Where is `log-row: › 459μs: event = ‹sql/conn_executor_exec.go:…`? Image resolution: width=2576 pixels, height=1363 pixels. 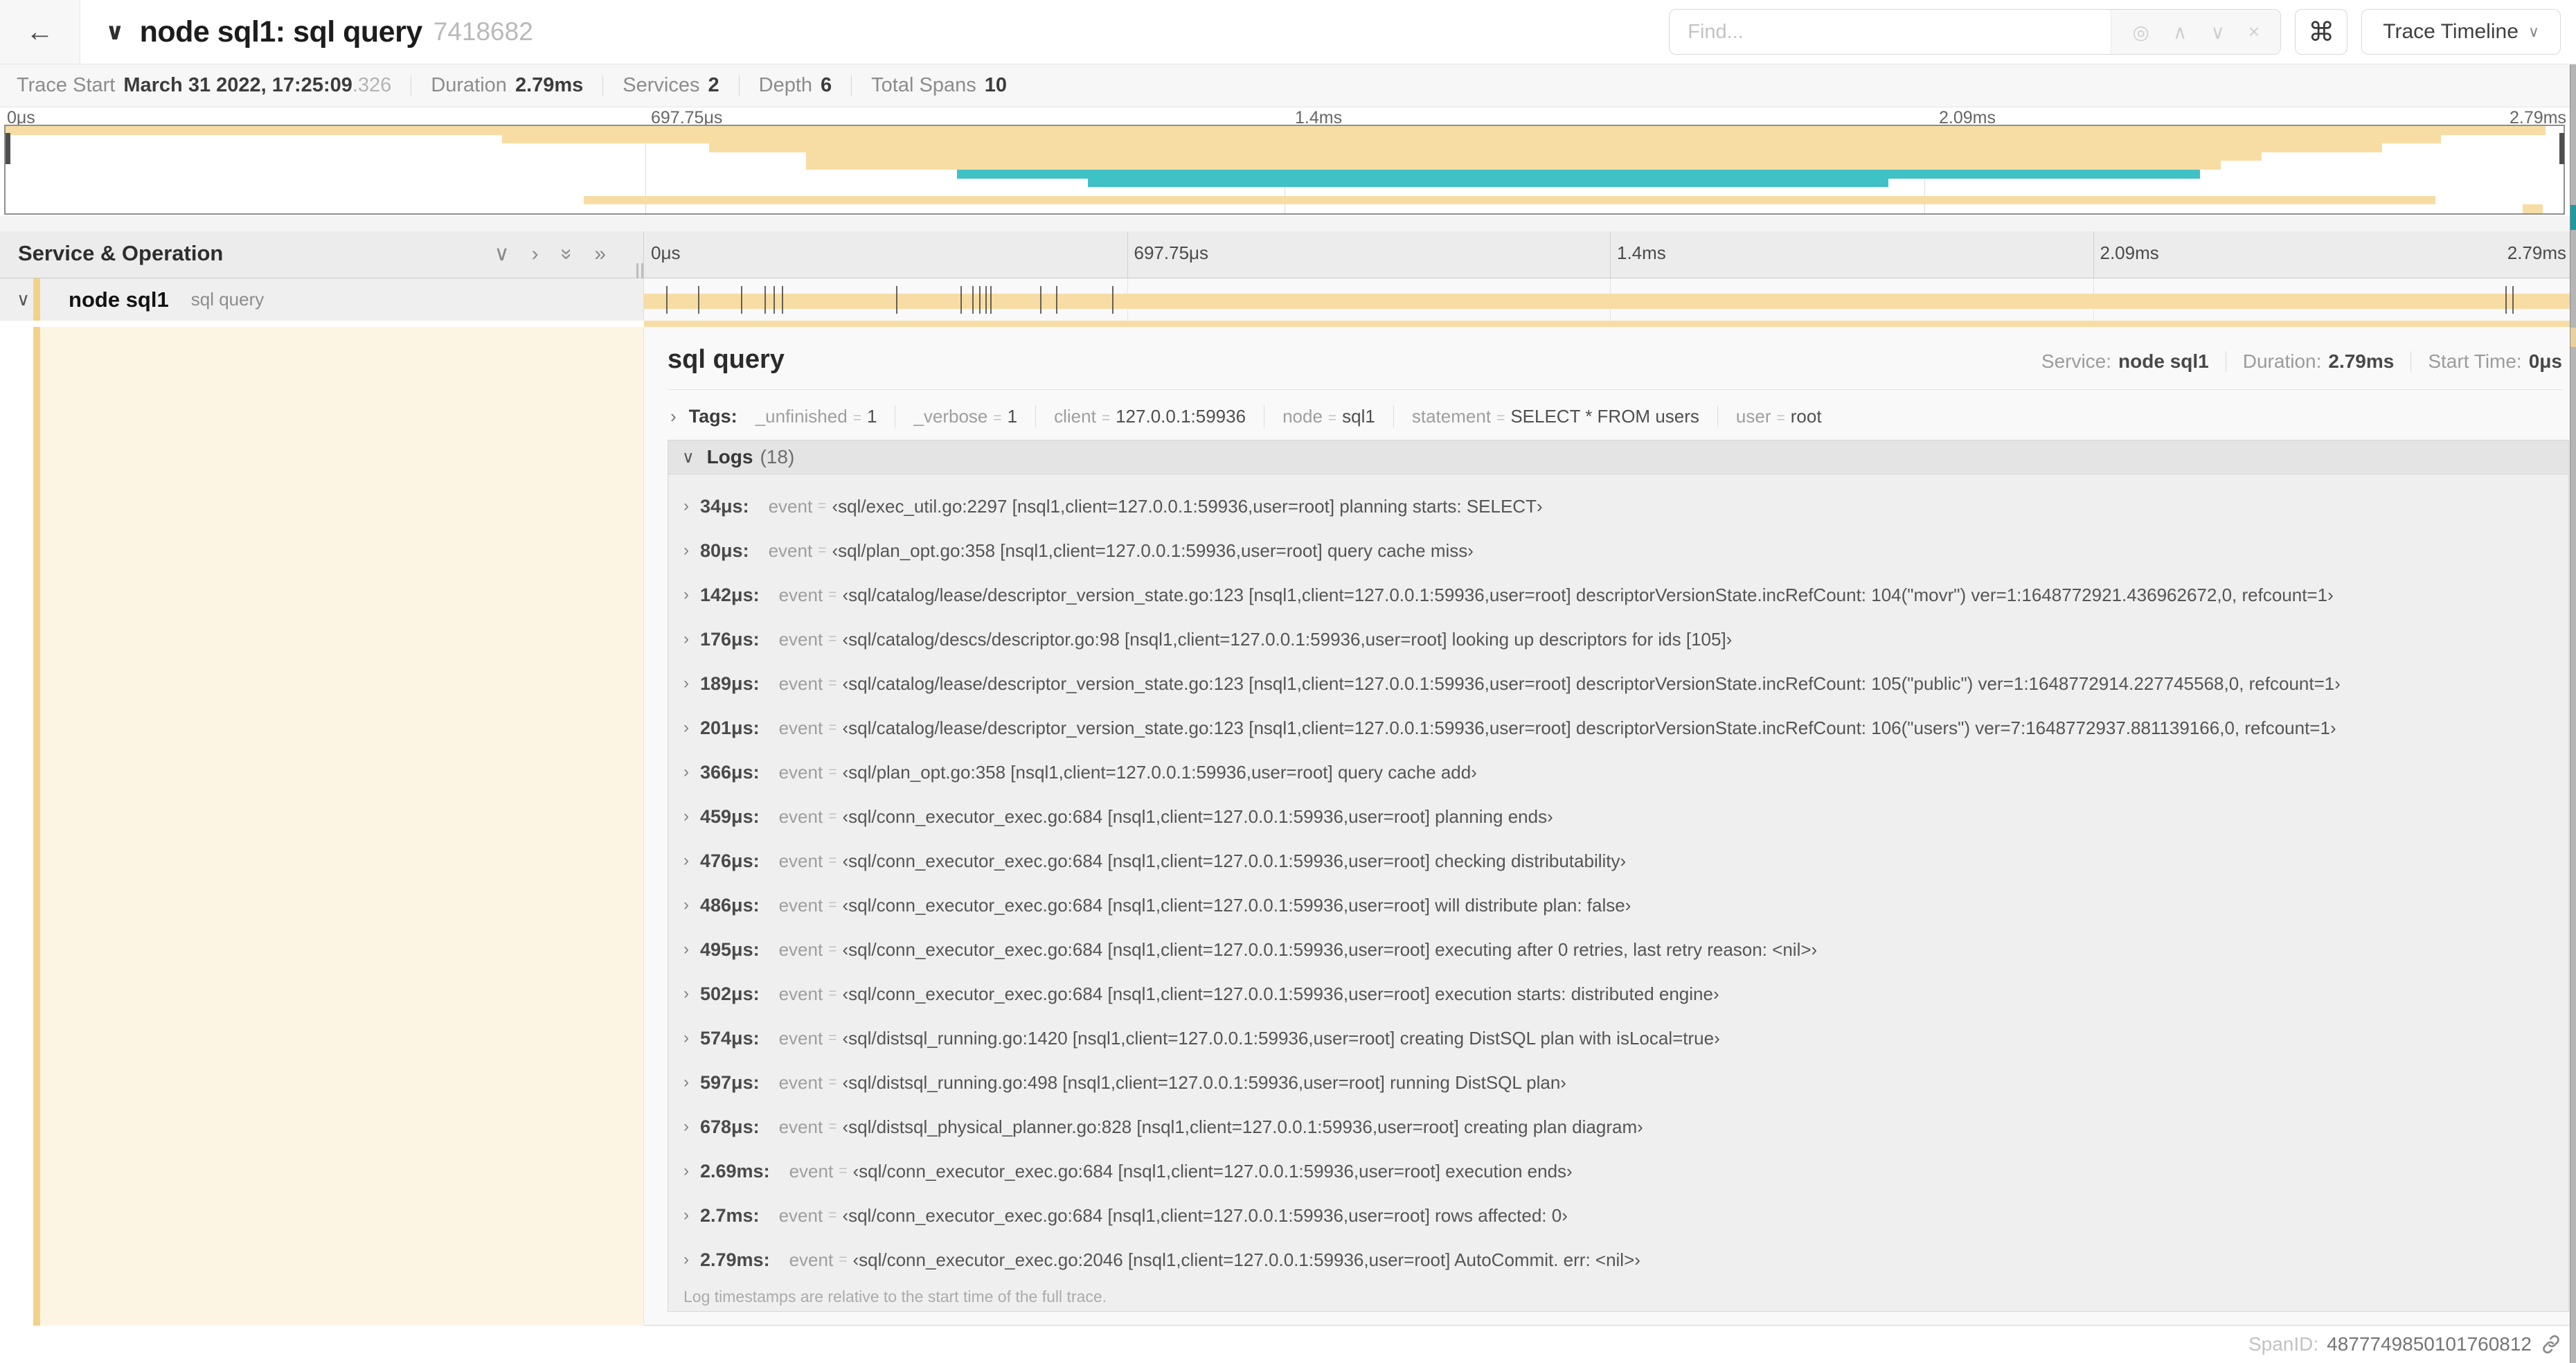 log-row: › 459μs: event = ‹sql/conn_executor_exec.go:… is located at coordinates (1618, 817).